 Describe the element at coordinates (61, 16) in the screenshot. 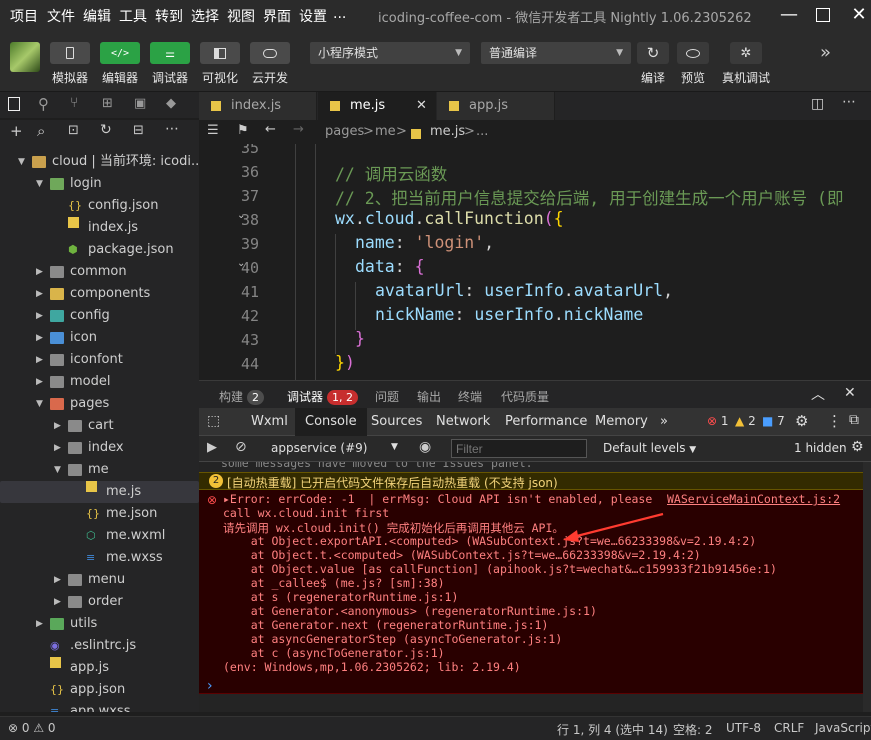

I see `menu-file: 文件` at that location.